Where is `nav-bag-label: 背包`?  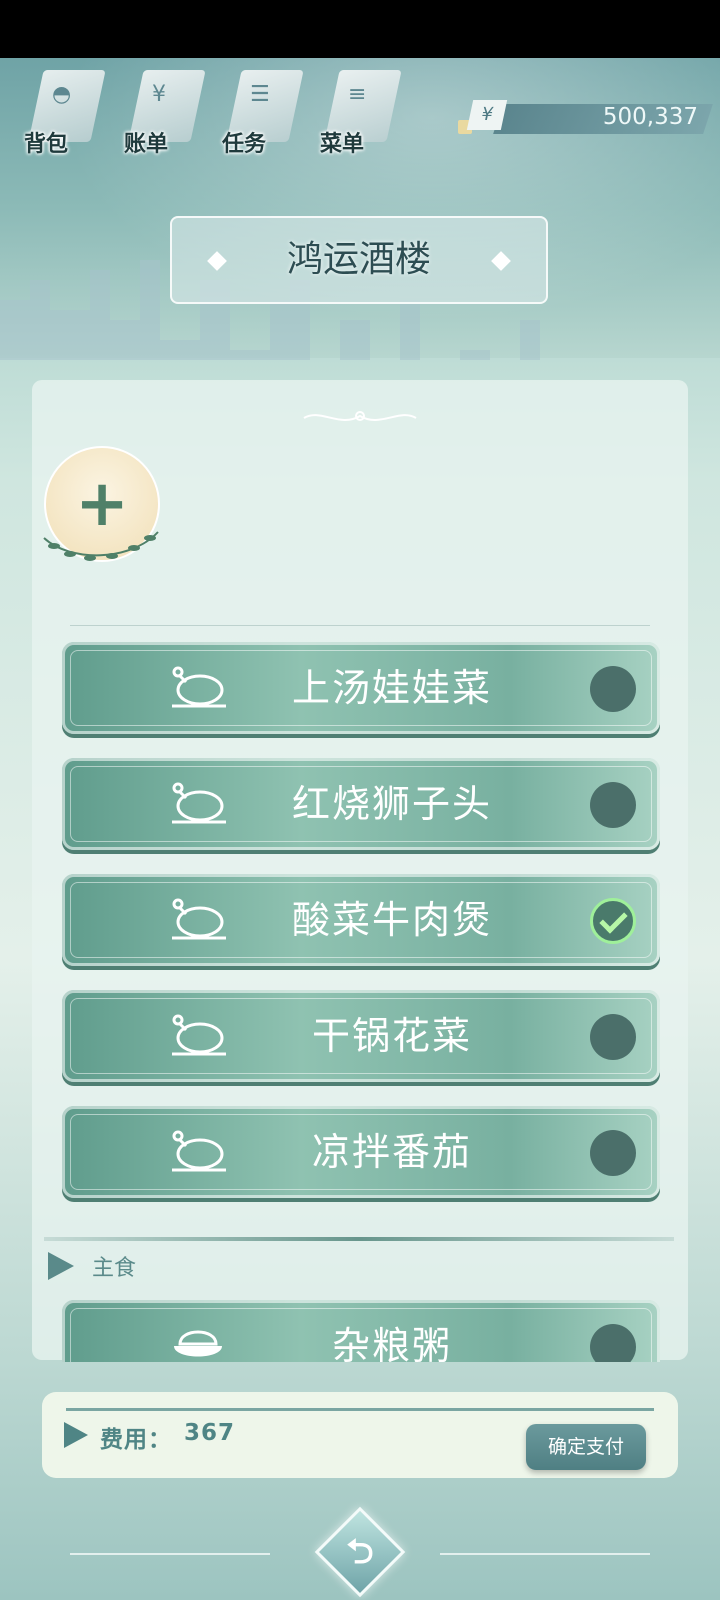
nav-bag-label: 背包 is located at coordinates (46, 144).